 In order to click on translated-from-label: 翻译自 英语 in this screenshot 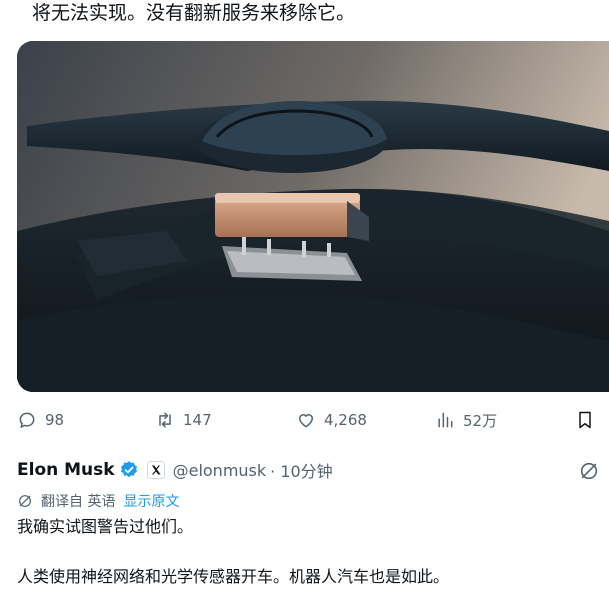, I will do `click(78, 502)`.